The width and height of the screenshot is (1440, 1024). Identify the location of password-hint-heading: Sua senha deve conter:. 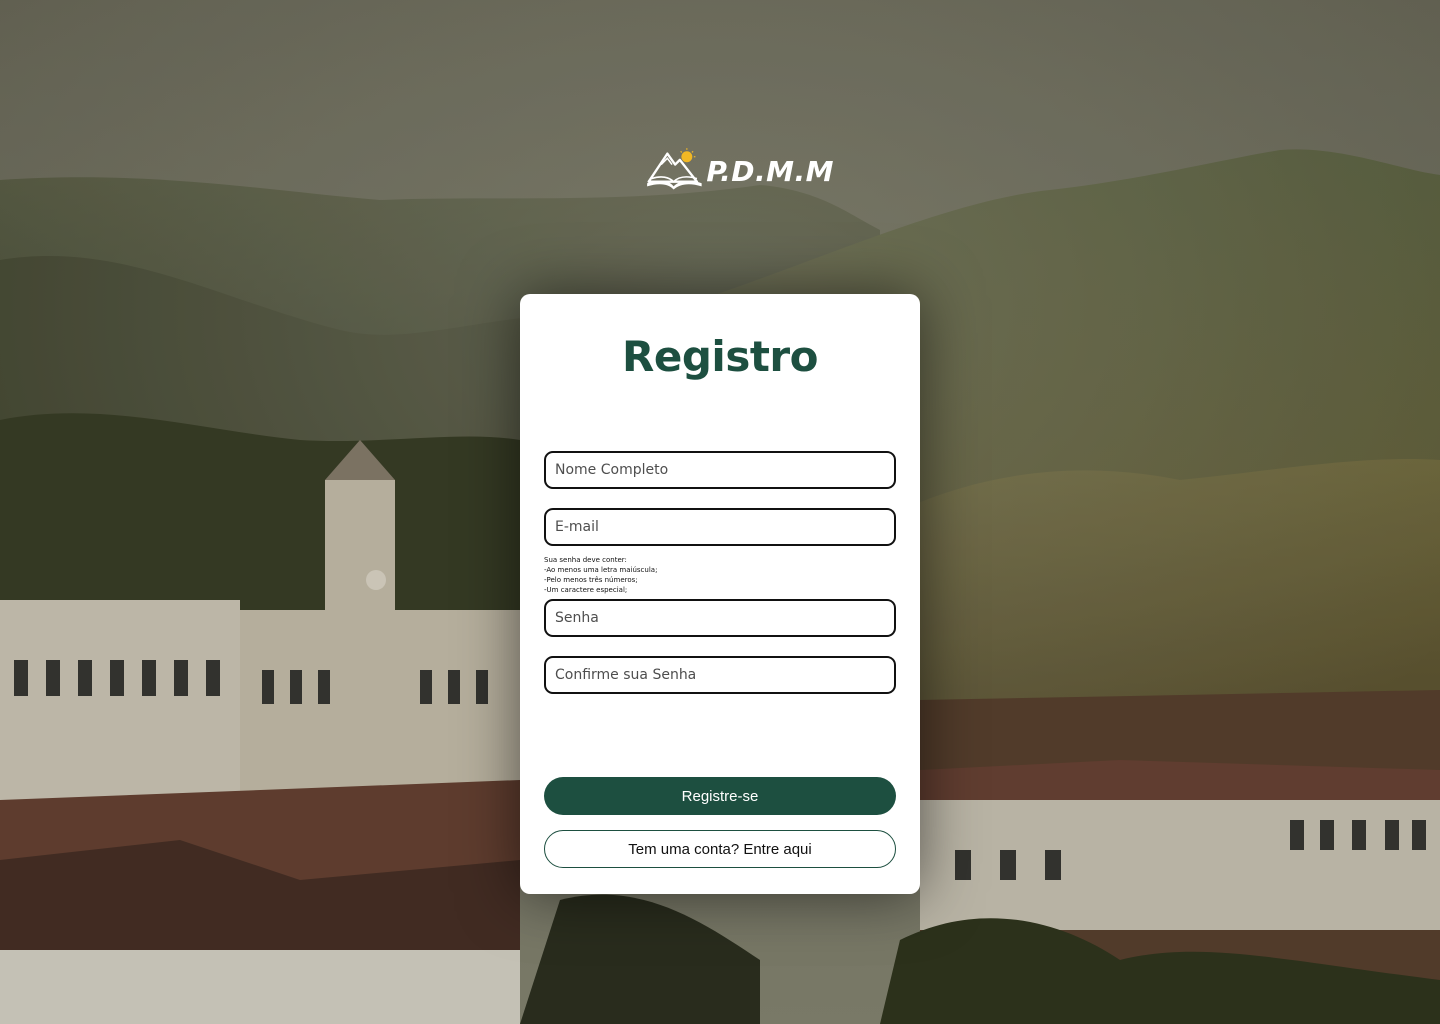
(585, 560).